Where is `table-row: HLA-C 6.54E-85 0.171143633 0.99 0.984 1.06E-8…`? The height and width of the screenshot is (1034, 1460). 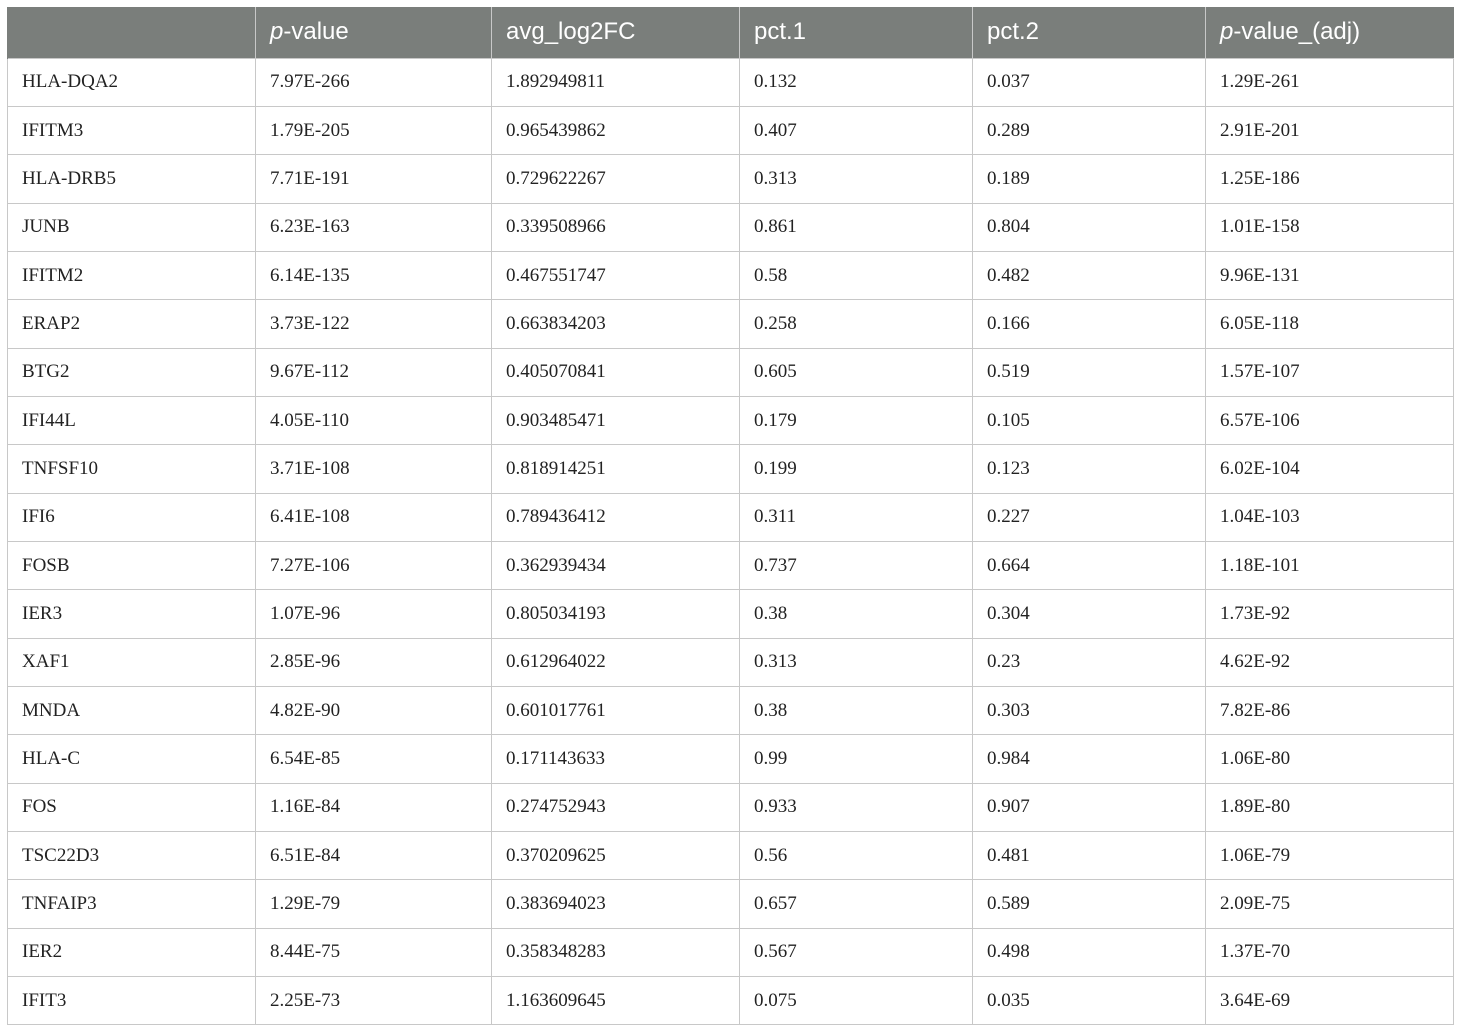 table-row: HLA-C 6.54E-85 0.171143633 0.99 0.984 1.06E-8… is located at coordinates (730, 759).